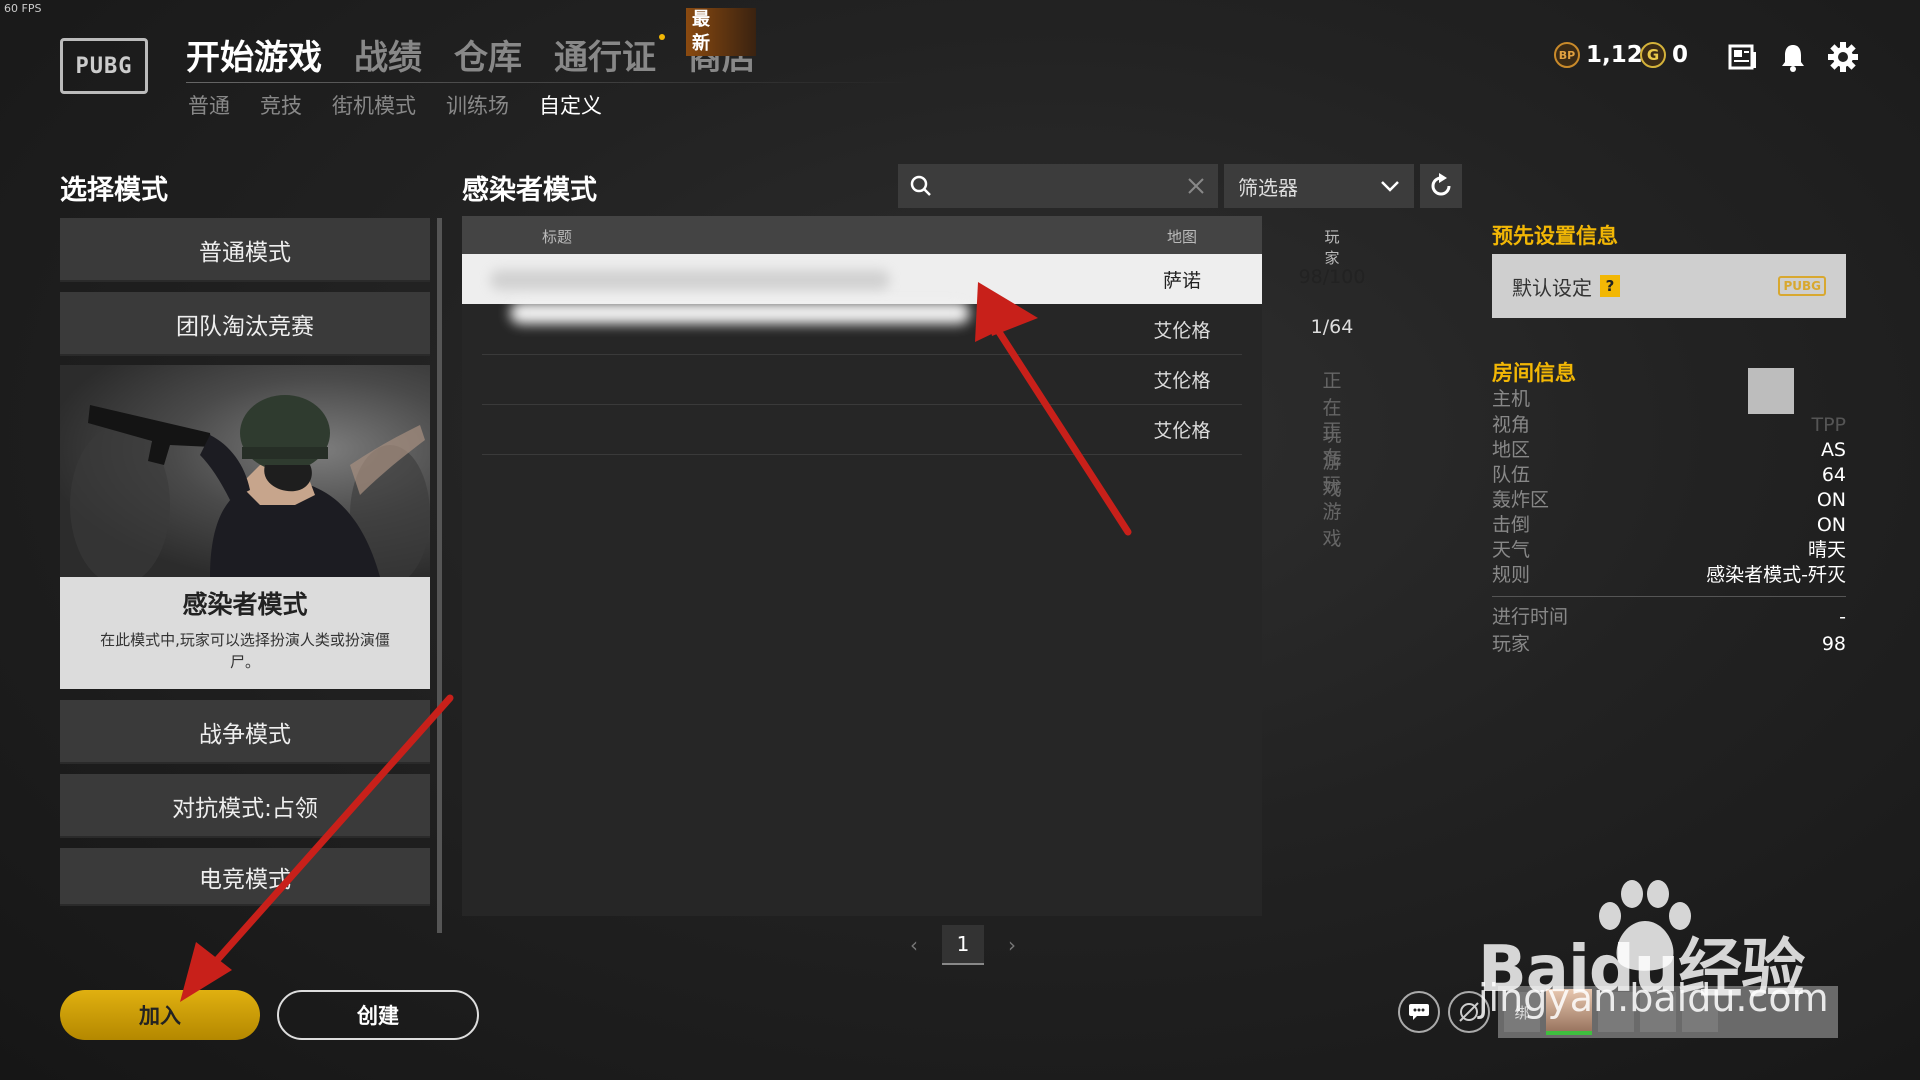 Image resolution: width=1920 pixels, height=1080 pixels. I want to click on pagination: ‹ 1 ›, so click(963, 945).